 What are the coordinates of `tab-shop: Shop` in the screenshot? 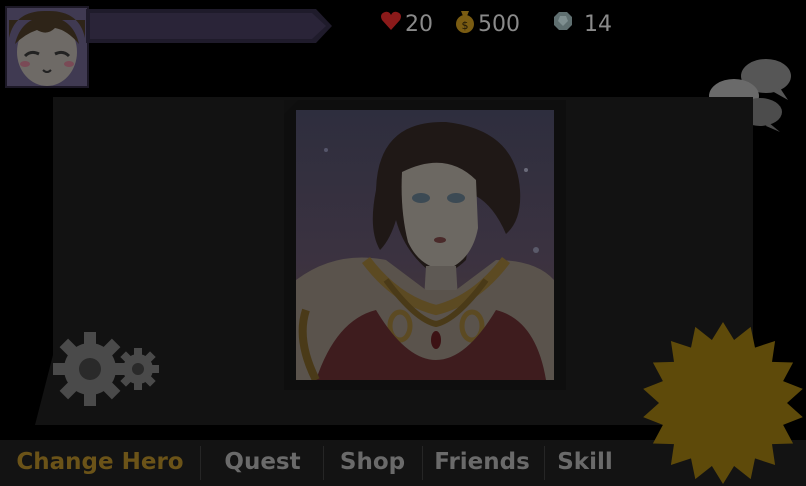 It's located at (372, 462).